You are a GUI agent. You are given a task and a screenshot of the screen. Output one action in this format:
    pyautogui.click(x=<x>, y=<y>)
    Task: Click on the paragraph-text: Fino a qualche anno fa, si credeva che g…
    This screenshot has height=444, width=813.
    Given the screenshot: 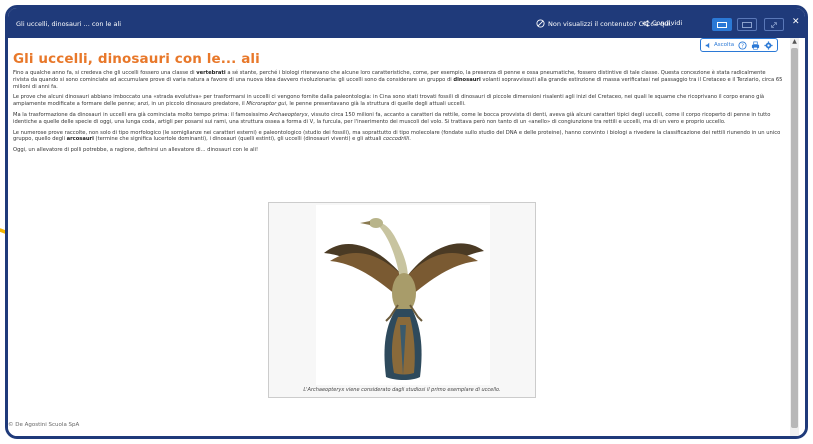 What is the action you would take?
    pyautogui.click(x=105, y=73)
    